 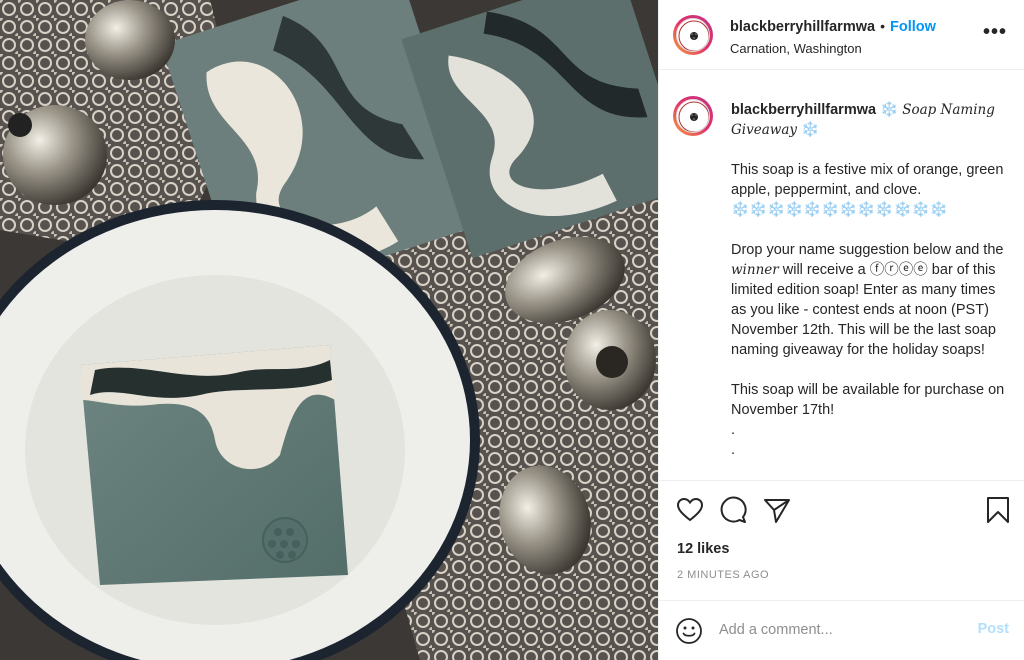 What do you see at coordinates (703, 549) in the screenshot?
I see `likes-count: 12 likes` at bounding box center [703, 549].